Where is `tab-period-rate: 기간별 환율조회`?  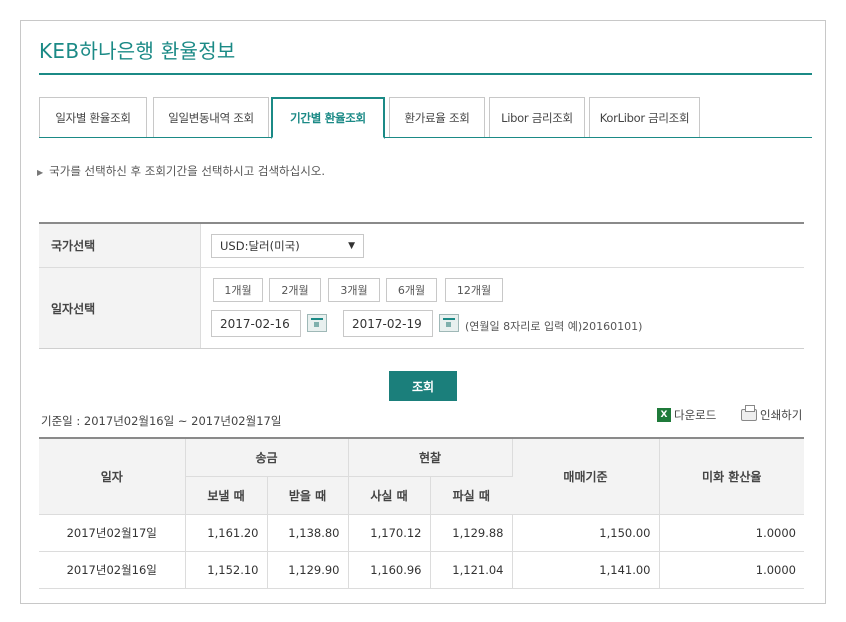
tab-period-rate: 기간별 환율조회 is located at coordinates (328, 118).